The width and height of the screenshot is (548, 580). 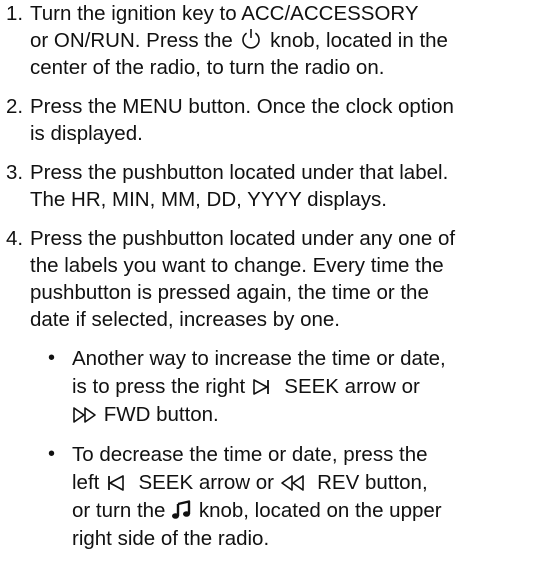 What do you see at coordinates (116, 483) in the screenshot?
I see `seek-left-icon` at bounding box center [116, 483].